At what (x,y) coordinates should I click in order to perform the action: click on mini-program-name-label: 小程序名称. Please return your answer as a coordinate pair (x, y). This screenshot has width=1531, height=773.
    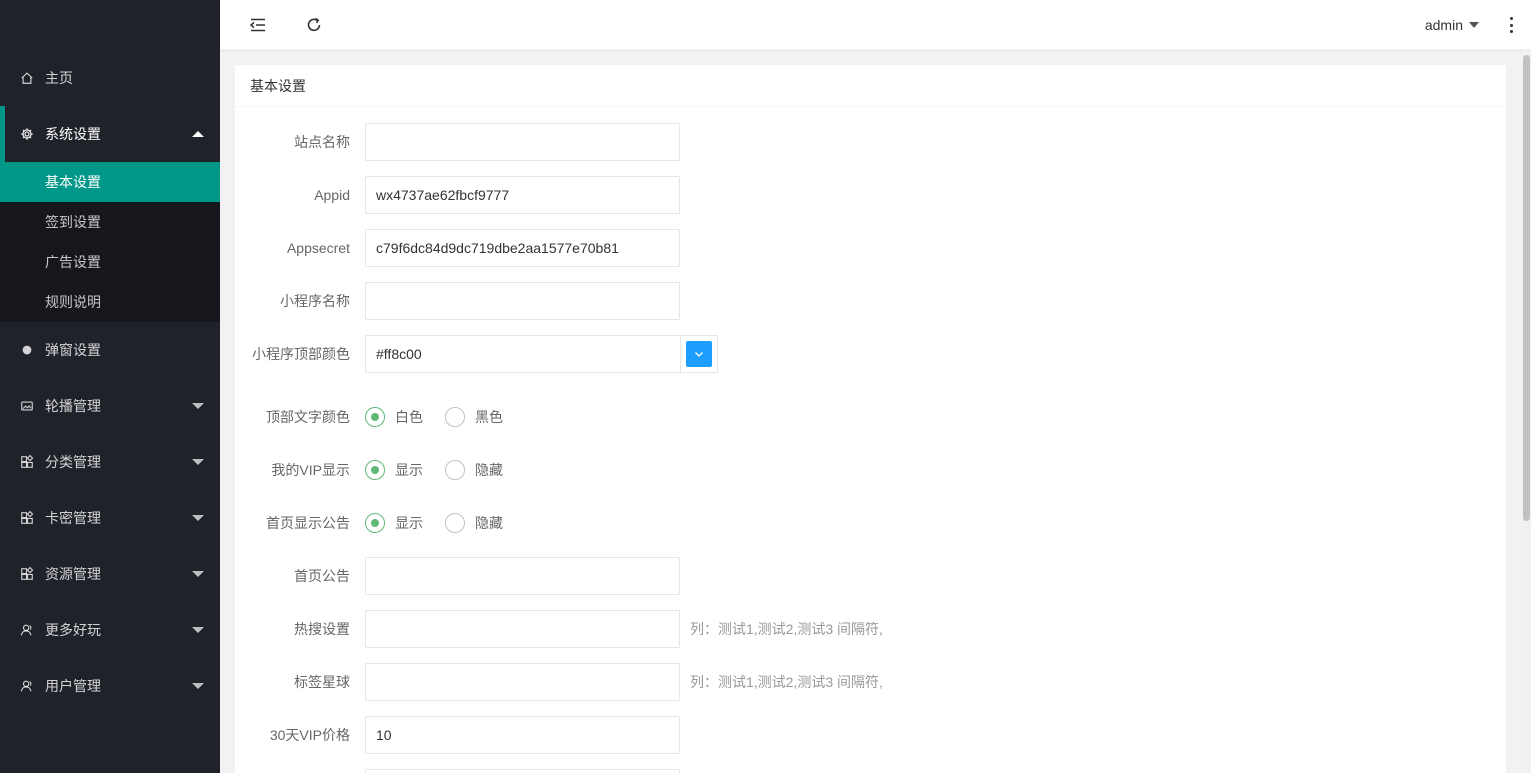
    Looking at the image, I should click on (315, 301).